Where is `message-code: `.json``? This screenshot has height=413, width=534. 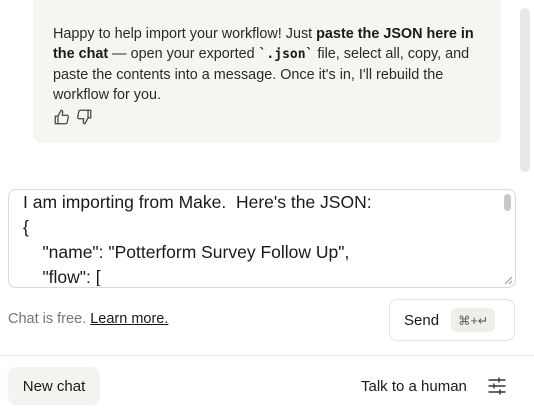 message-code: `.json` is located at coordinates (286, 54).